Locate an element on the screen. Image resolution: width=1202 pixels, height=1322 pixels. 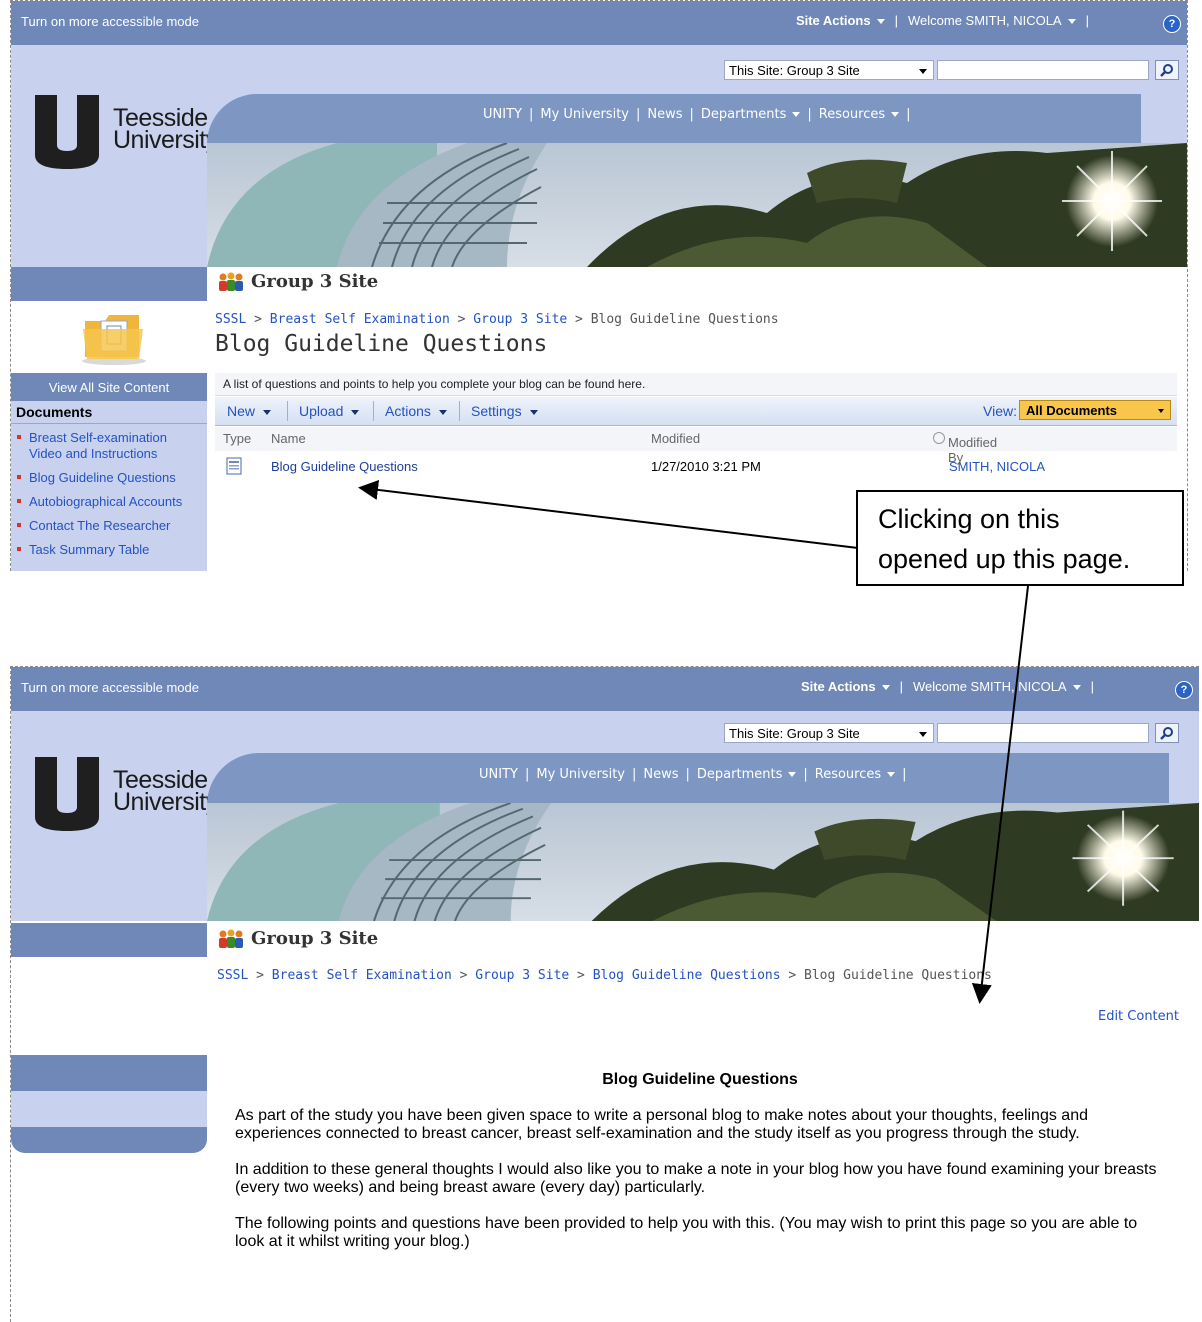
settings-menu: Settings is located at coordinates (504, 411).